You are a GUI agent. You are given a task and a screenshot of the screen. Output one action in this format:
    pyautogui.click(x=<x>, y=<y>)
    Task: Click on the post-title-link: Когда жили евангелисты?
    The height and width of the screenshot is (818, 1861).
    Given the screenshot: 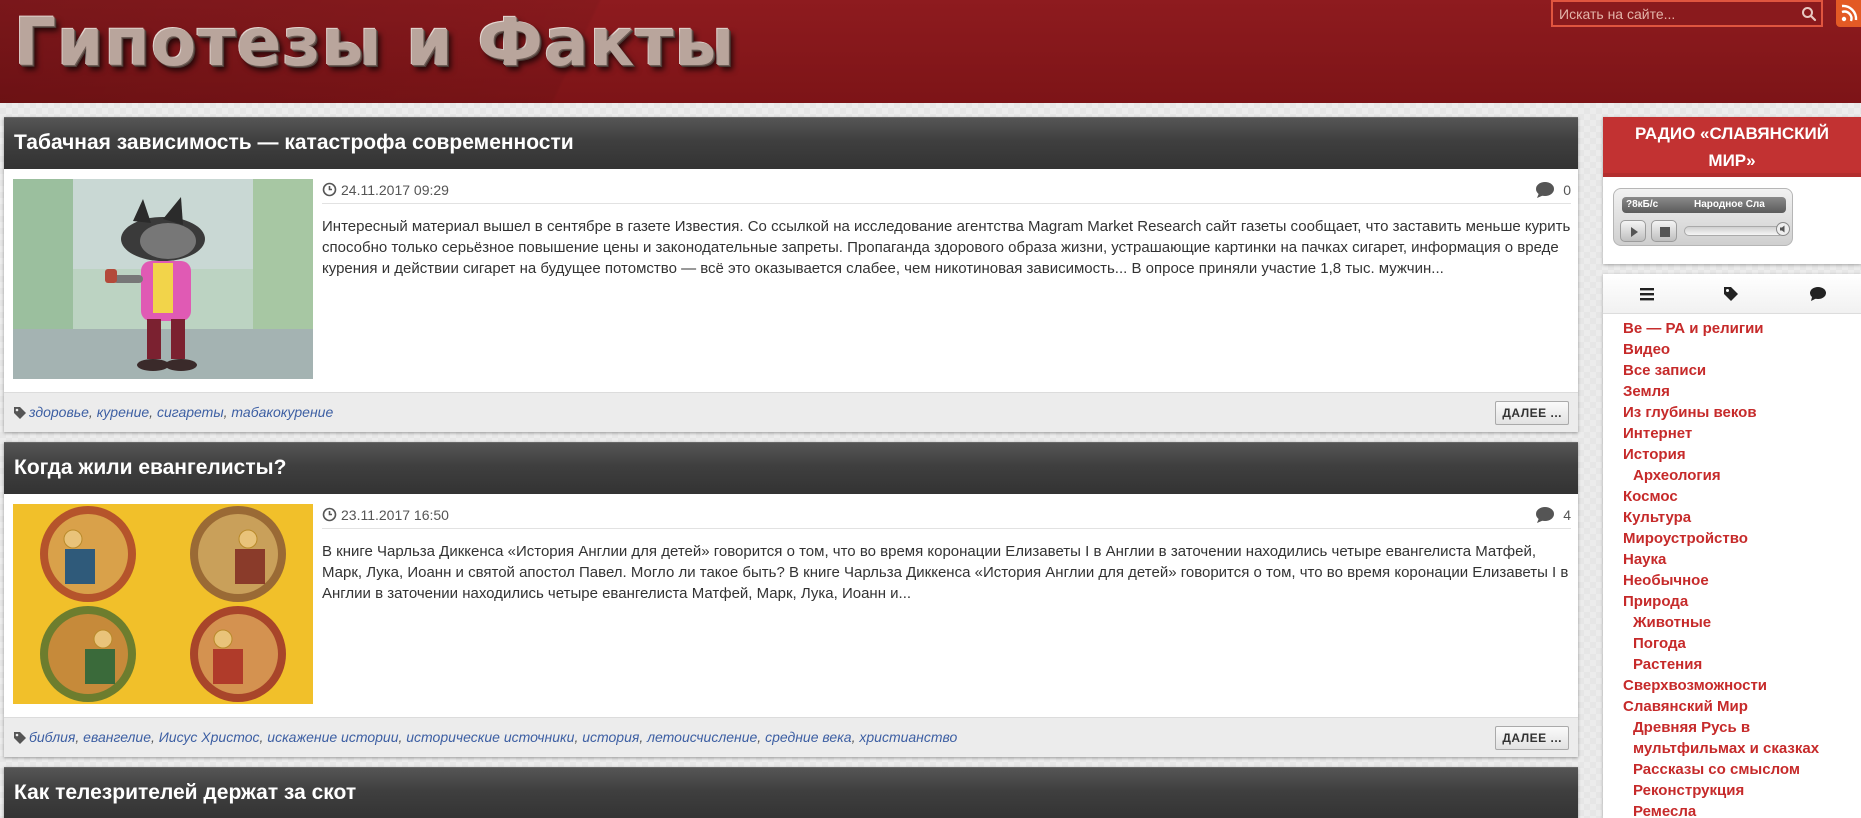 What is the action you would take?
    pyautogui.click(x=150, y=468)
    